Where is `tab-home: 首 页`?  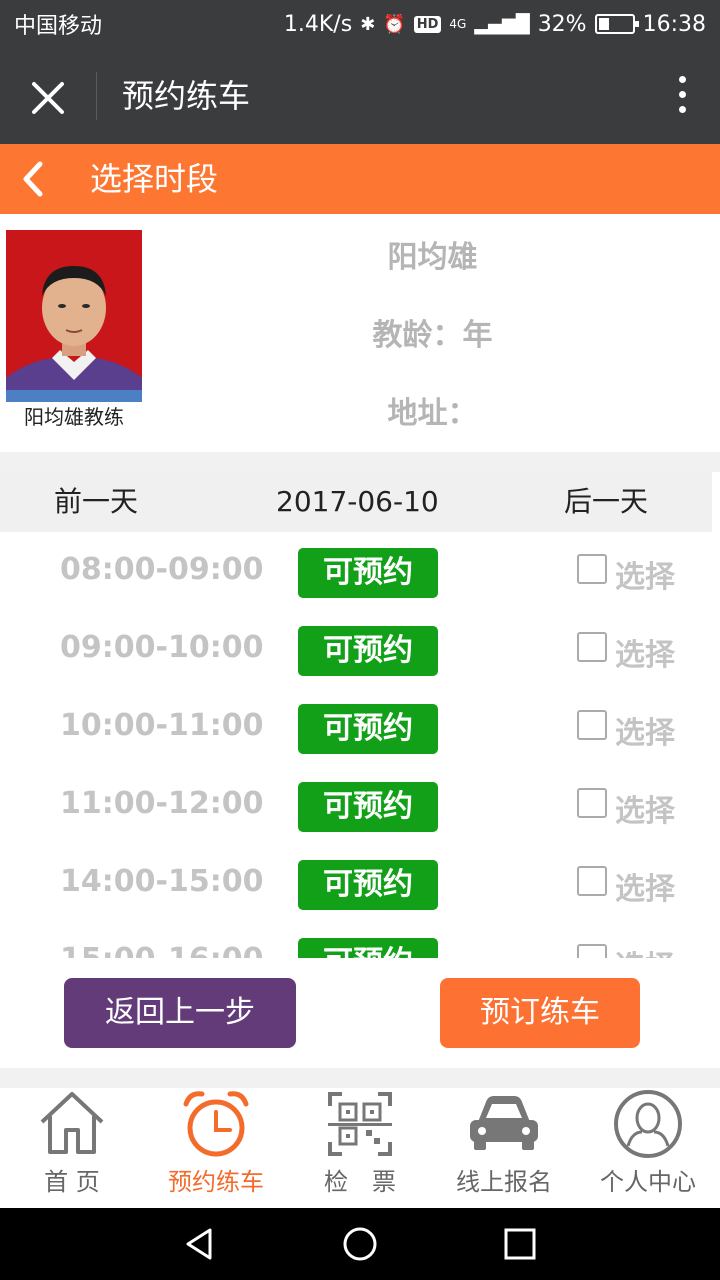 tab-home: 首 页 is located at coordinates (72, 1148).